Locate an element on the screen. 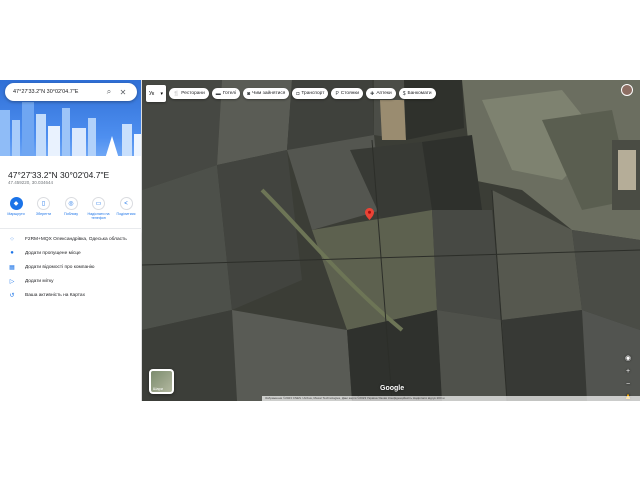 The image size is (640, 480). divider is located at coordinates (70, 228).